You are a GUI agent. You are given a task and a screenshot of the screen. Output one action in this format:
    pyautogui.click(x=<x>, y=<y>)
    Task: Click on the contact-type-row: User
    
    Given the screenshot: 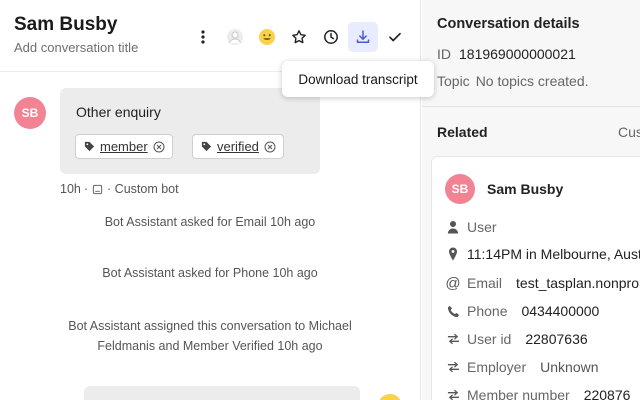 What is the action you would take?
    pyautogui.click(x=471, y=227)
    